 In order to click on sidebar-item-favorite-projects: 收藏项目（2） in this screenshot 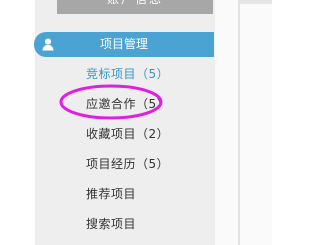, I will do `click(127, 133)`.